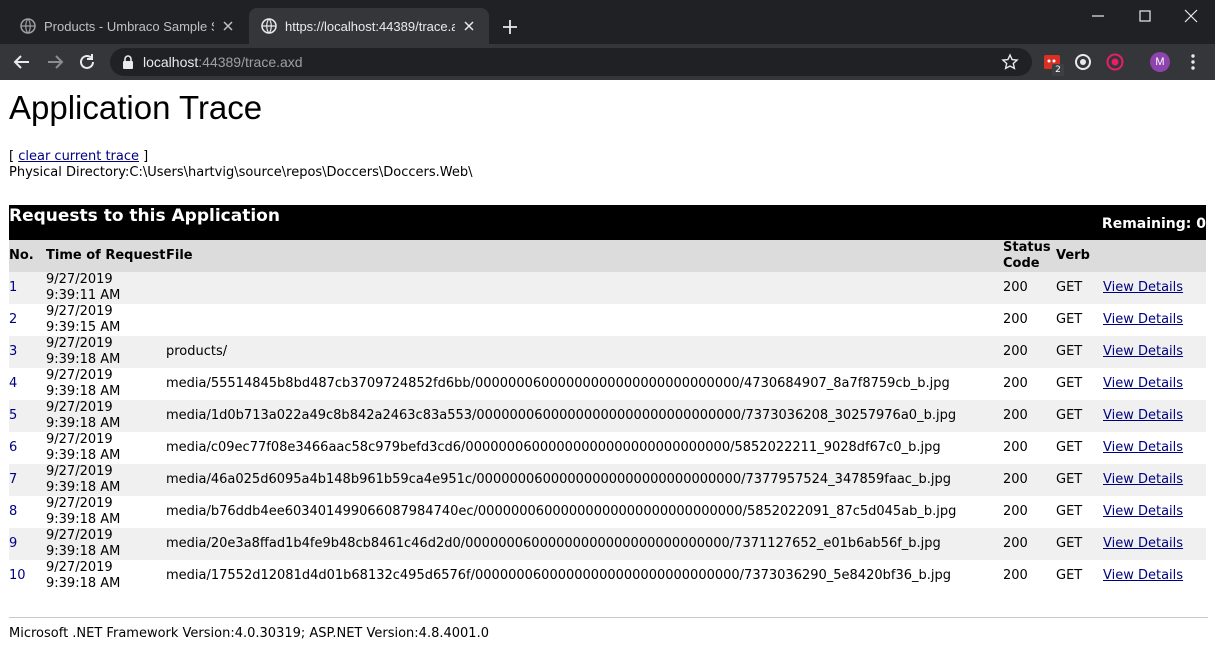 The height and width of the screenshot is (670, 1215). Describe the element at coordinates (22, 62) in the screenshot. I see `back-arrow-icon` at that location.